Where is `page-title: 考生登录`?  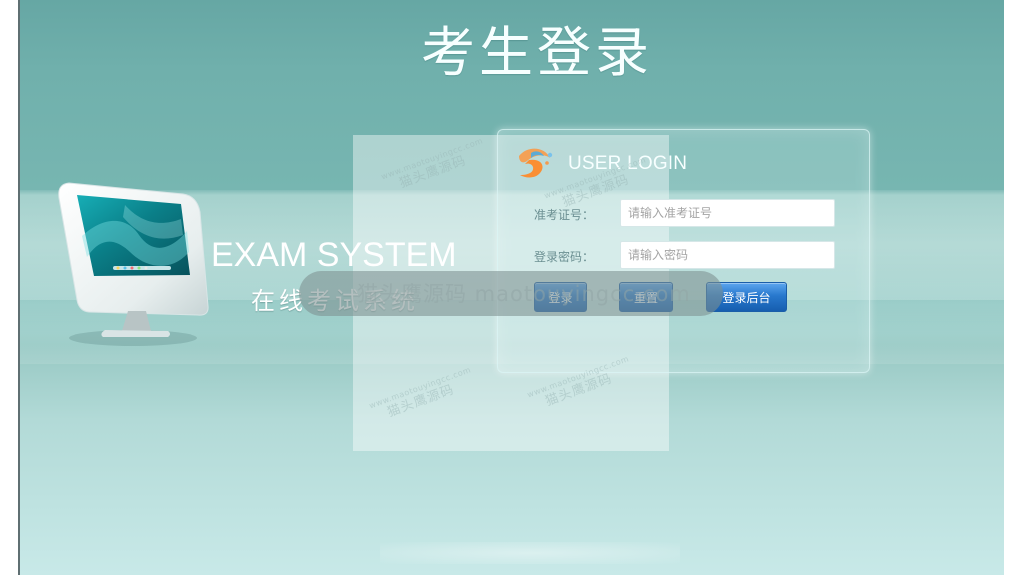 page-title: 考生登录 is located at coordinates (537, 52).